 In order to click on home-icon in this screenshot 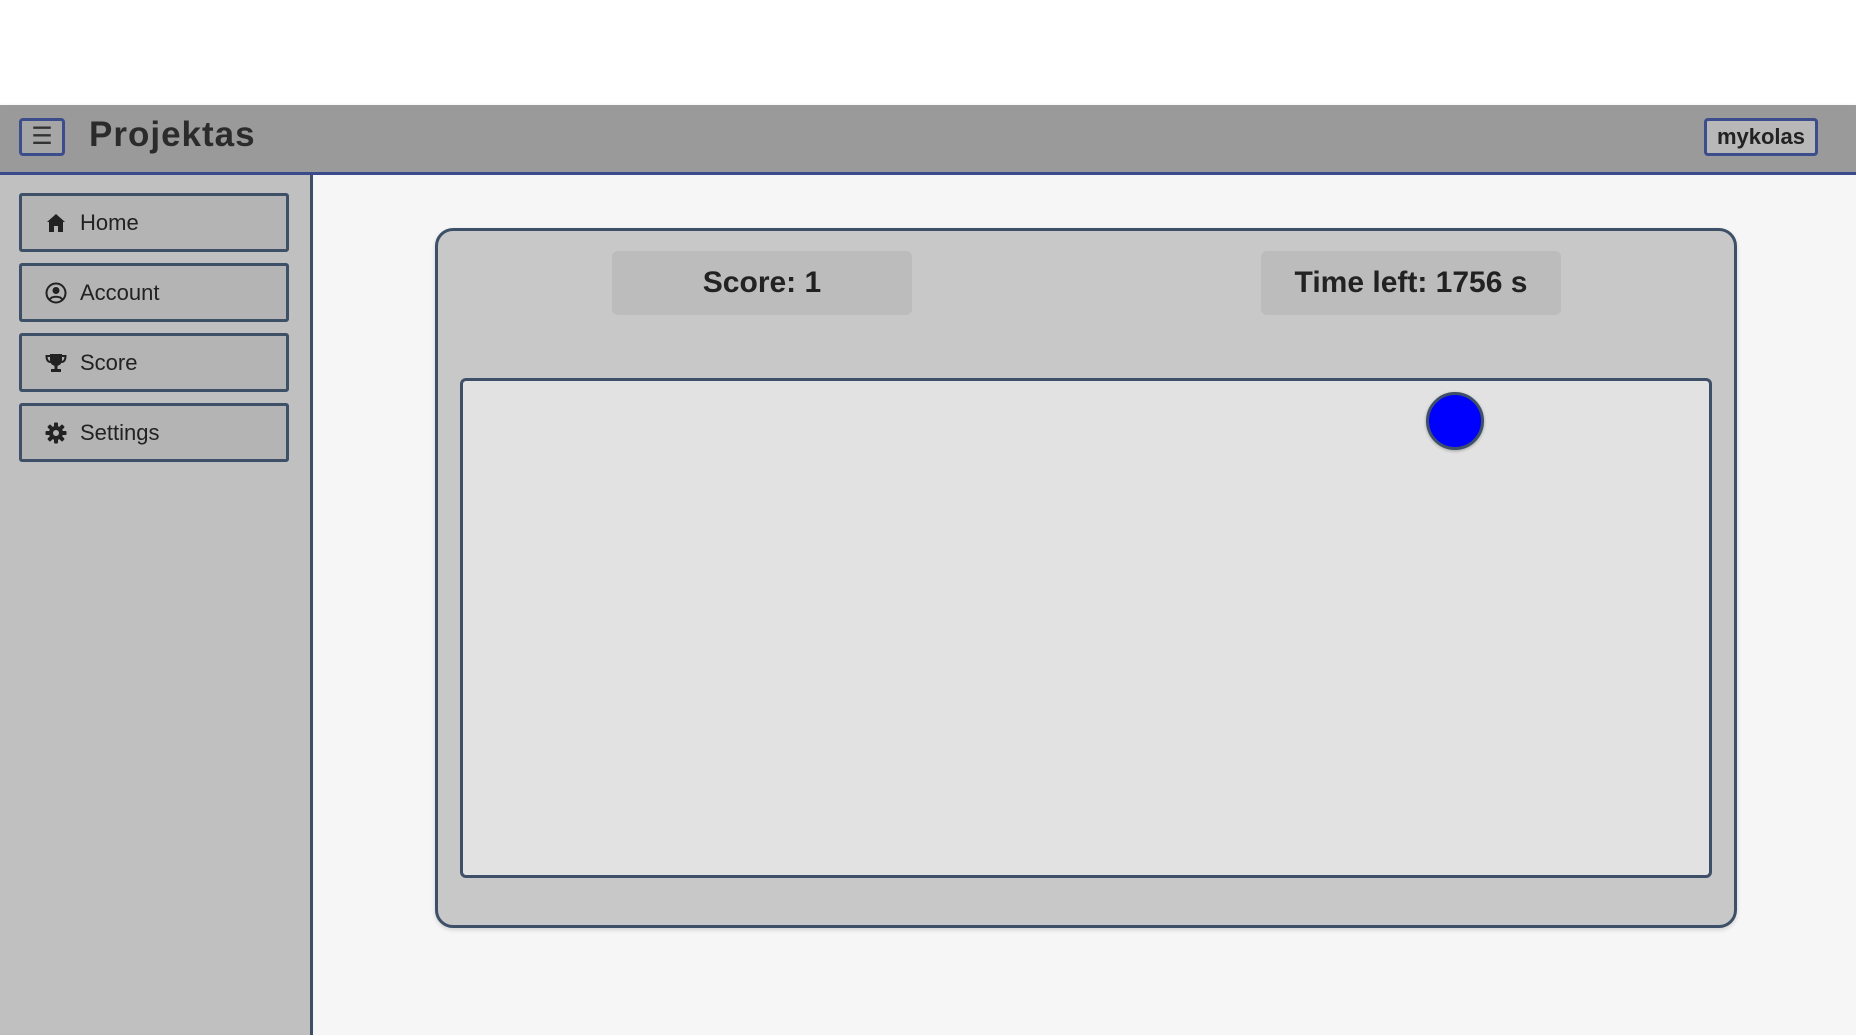, I will do `click(56, 223)`.